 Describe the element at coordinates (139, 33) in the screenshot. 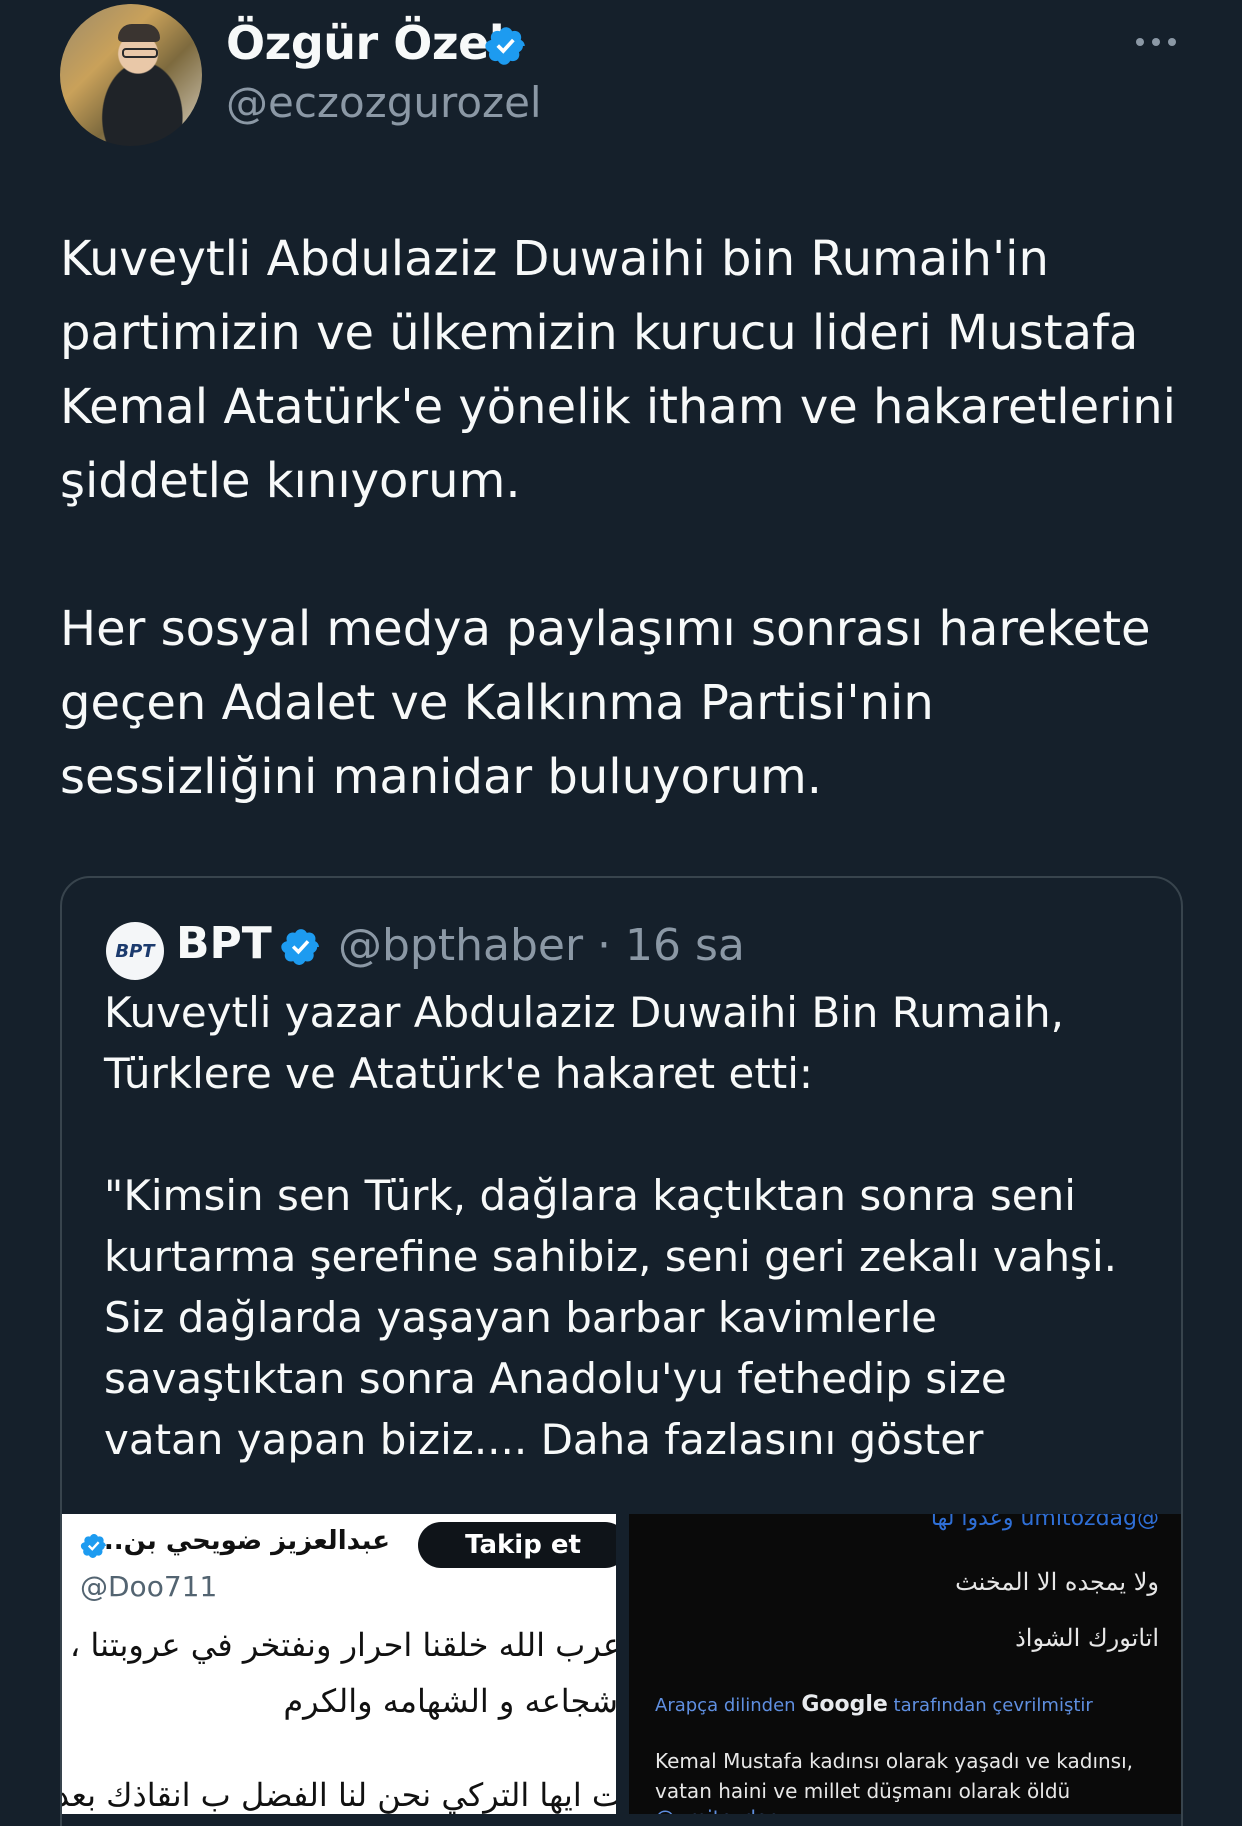

I see `avatar-hair` at that location.